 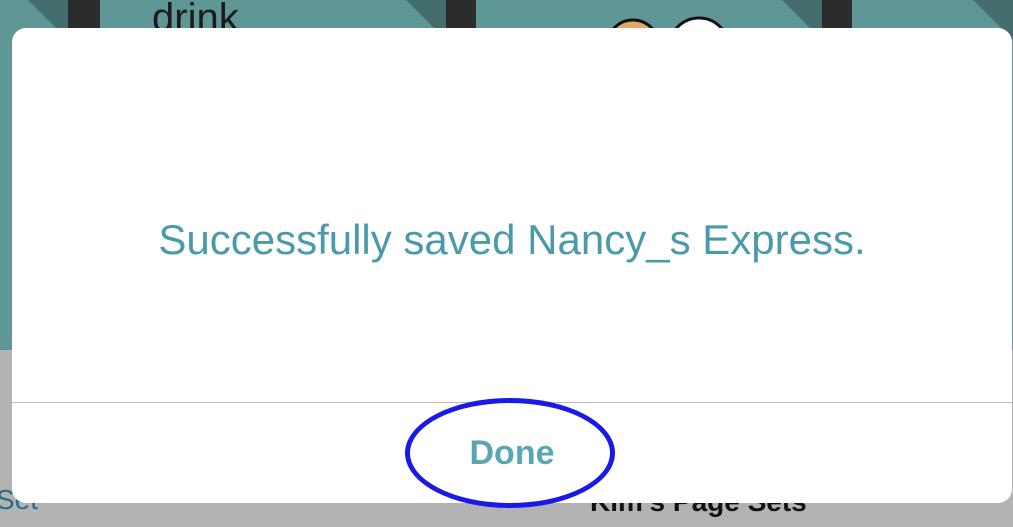 What do you see at coordinates (512, 239) in the screenshot?
I see `alert-message: Successfully saved Nancy_s Express.` at bounding box center [512, 239].